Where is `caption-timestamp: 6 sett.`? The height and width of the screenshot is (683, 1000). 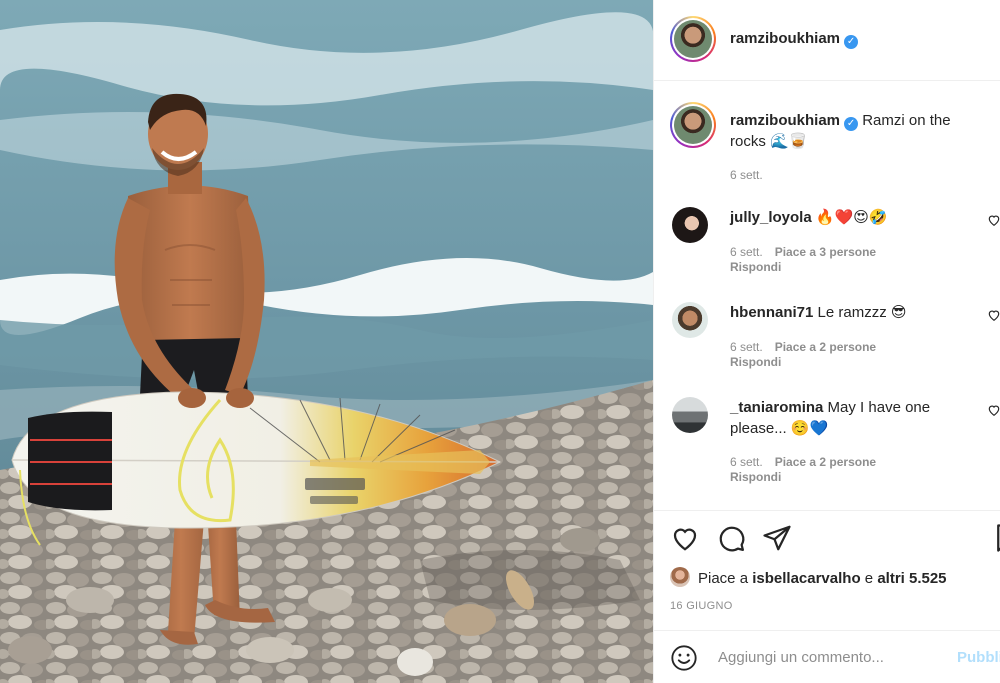 caption-timestamp: 6 sett. is located at coordinates (746, 175).